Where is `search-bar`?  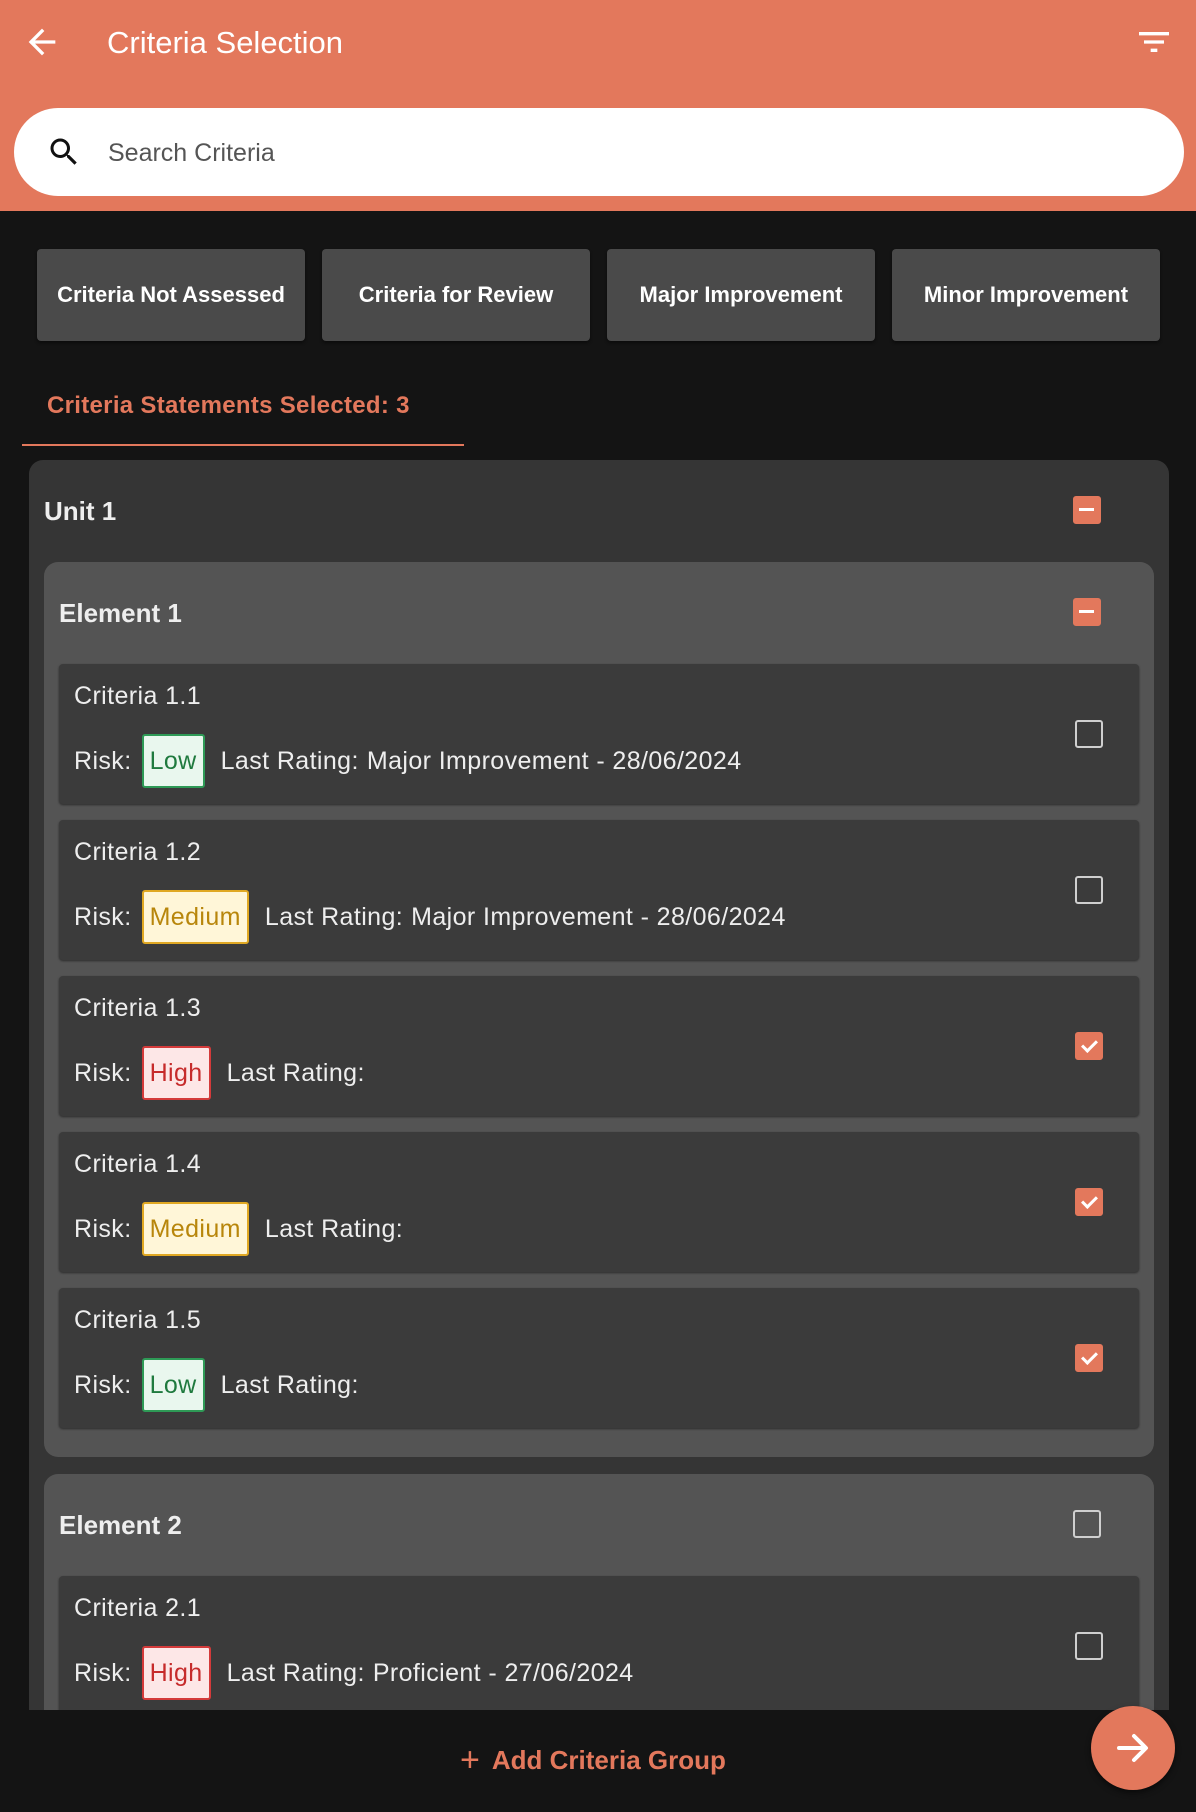 search-bar is located at coordinates (599, 152).